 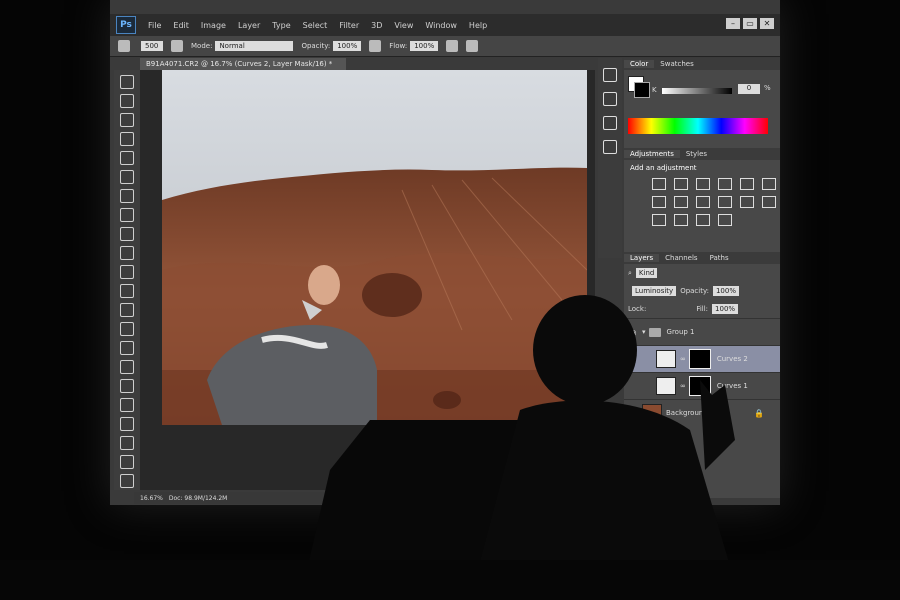 What do you see at coordinates (127, 139) in the screenshot?
I see `quick-select-tool-icon` at bounding box center [127, 139].